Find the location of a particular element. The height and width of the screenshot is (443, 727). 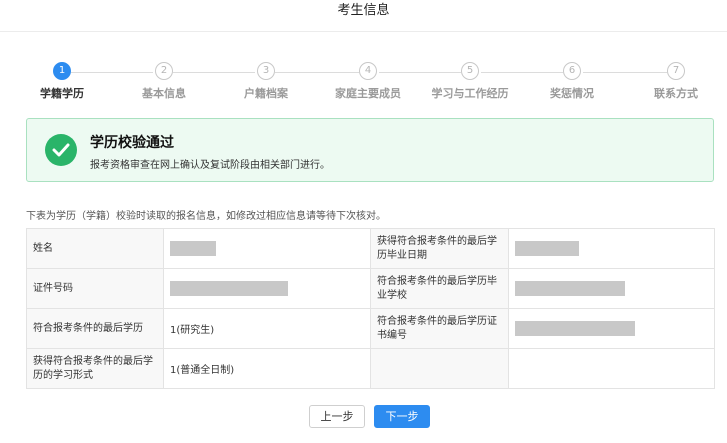

name-value is located at coordinates (267, 248).